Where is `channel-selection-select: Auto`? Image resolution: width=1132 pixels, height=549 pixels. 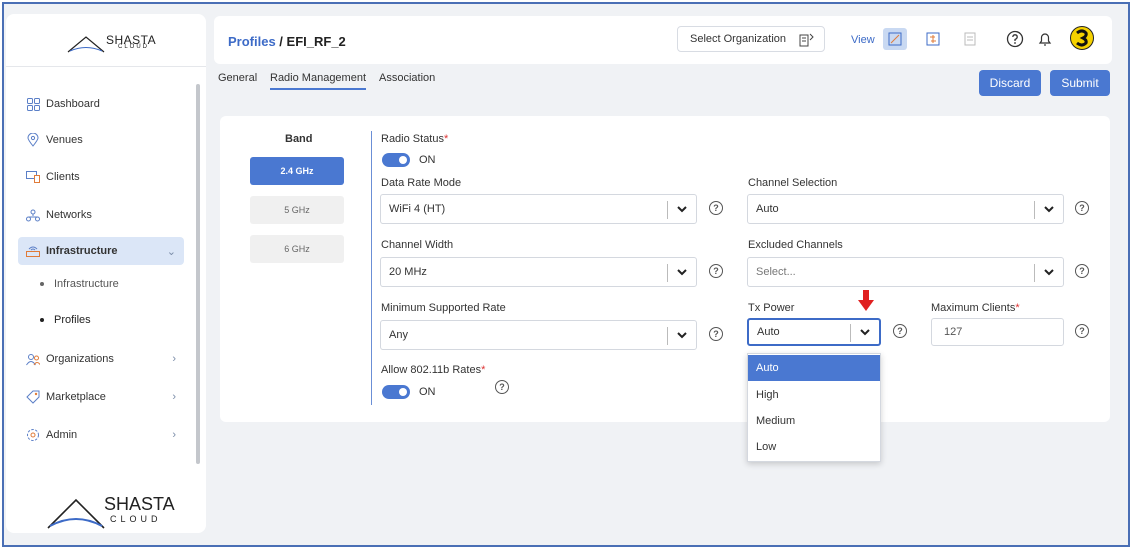 channel-selection-select: Auto is located at coordinates (905, 209).